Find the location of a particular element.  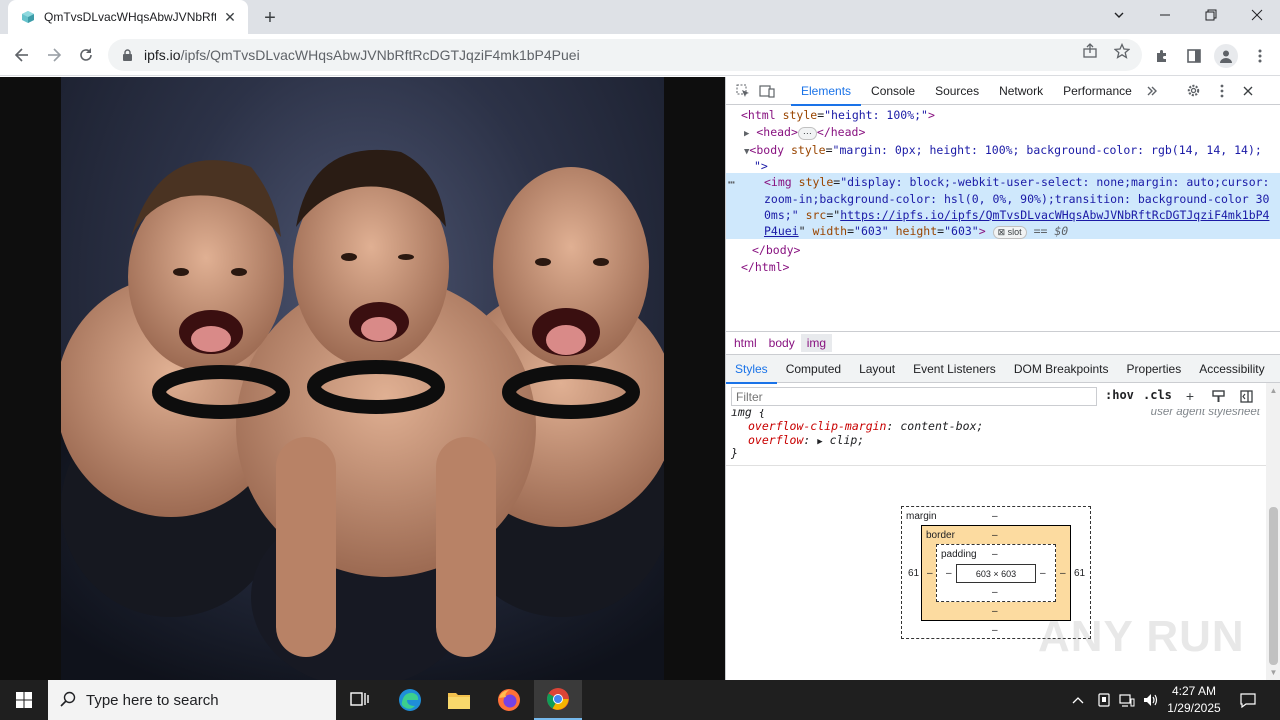

tab-search-chevron-icon is located at coordinates (1119, 15).